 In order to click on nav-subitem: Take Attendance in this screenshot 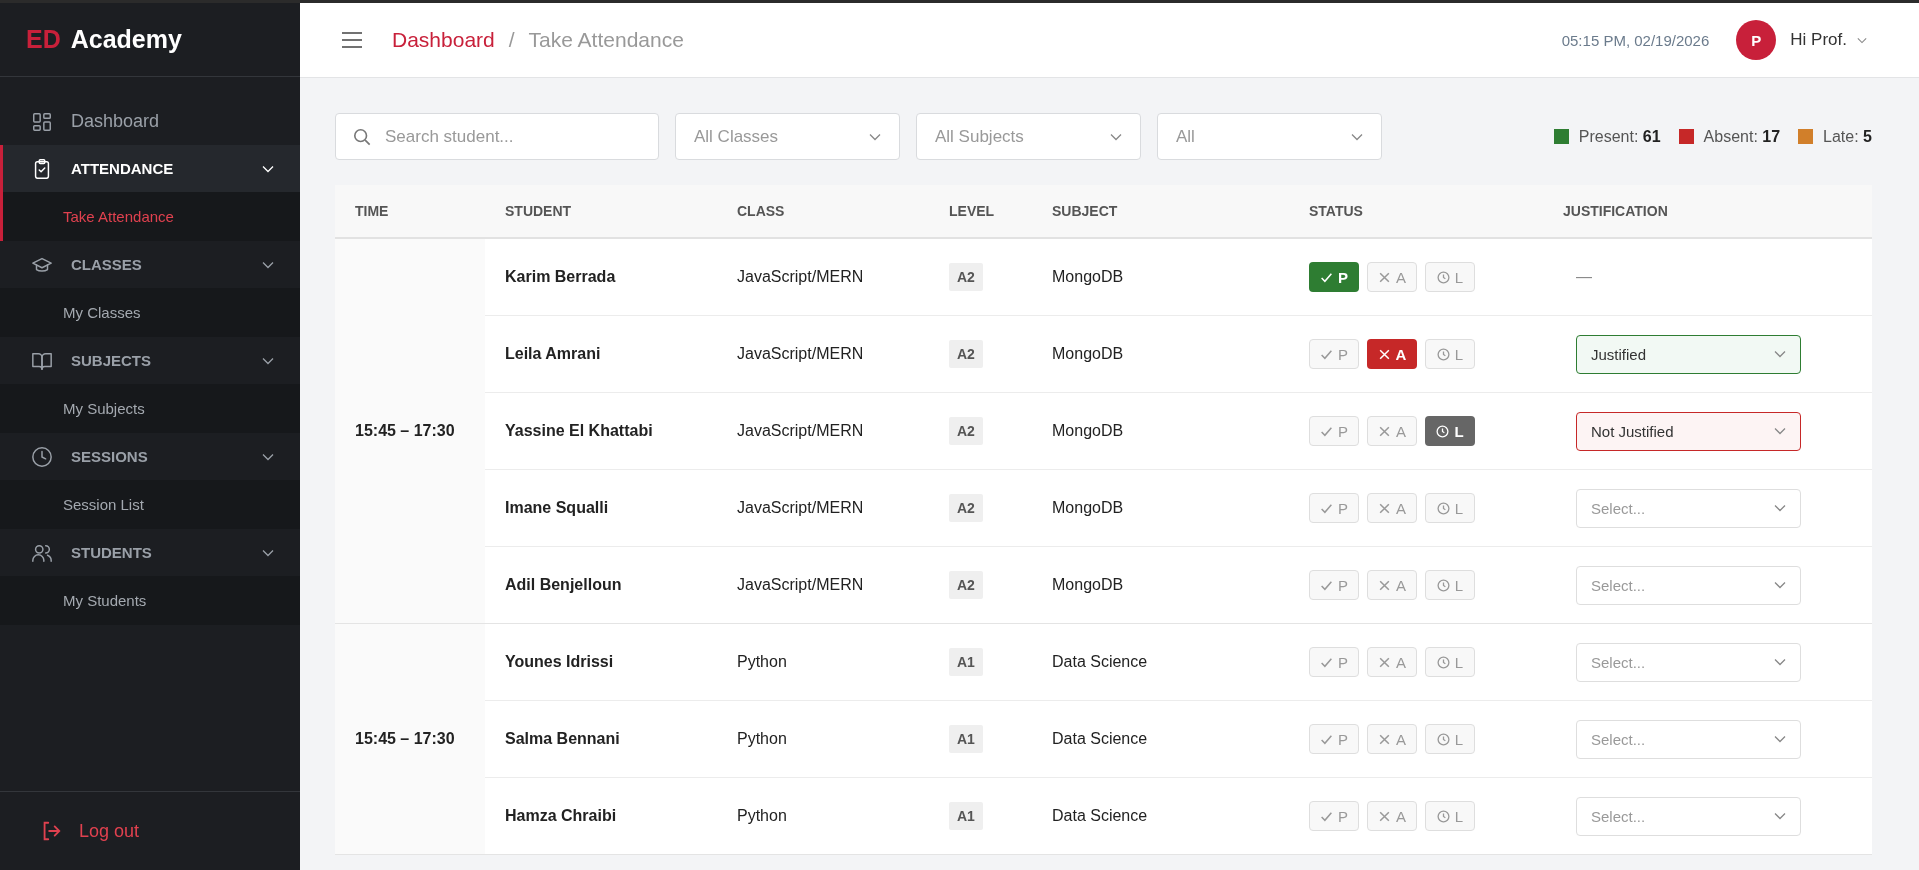, I will do `click(150, 216)`.